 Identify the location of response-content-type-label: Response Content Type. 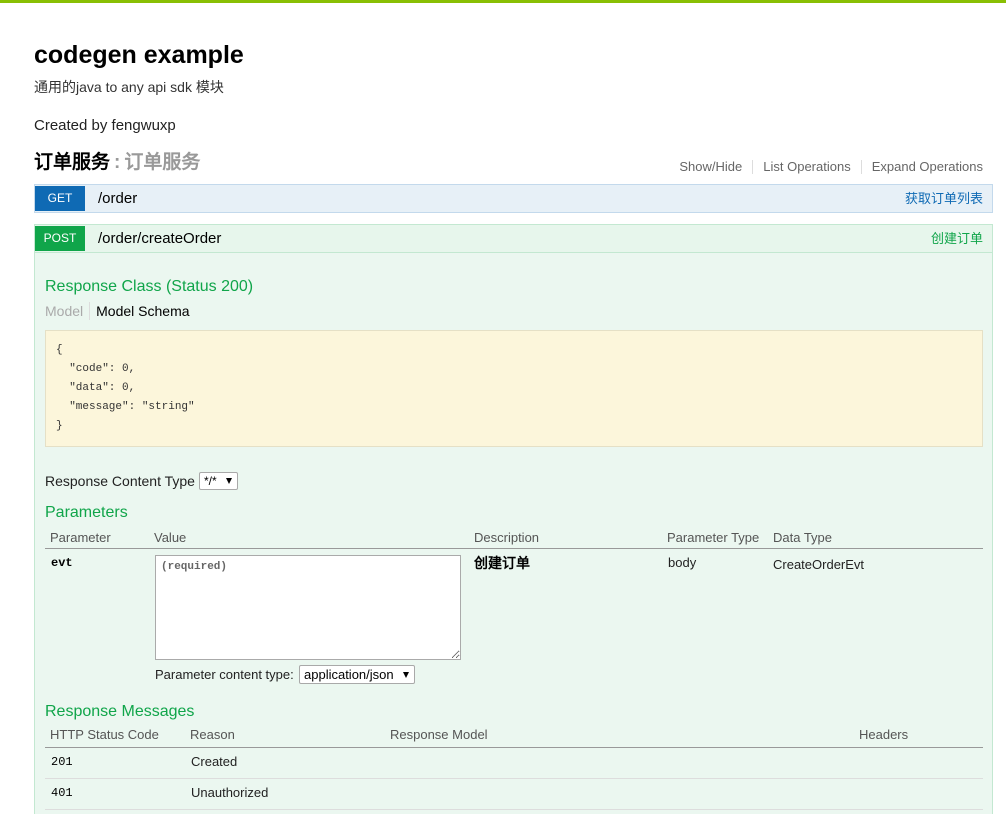
(120, 481).